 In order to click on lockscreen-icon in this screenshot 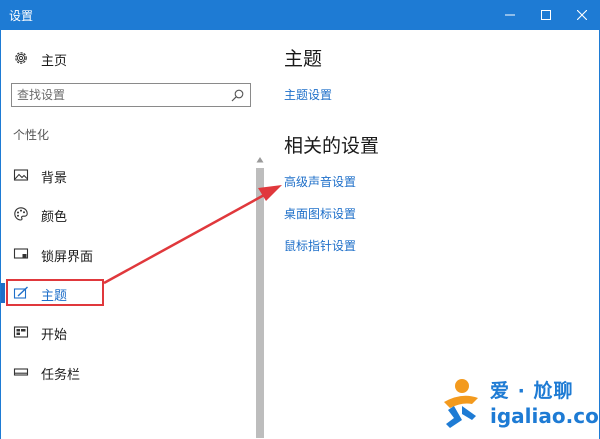, I will do `click(21, 253)`.